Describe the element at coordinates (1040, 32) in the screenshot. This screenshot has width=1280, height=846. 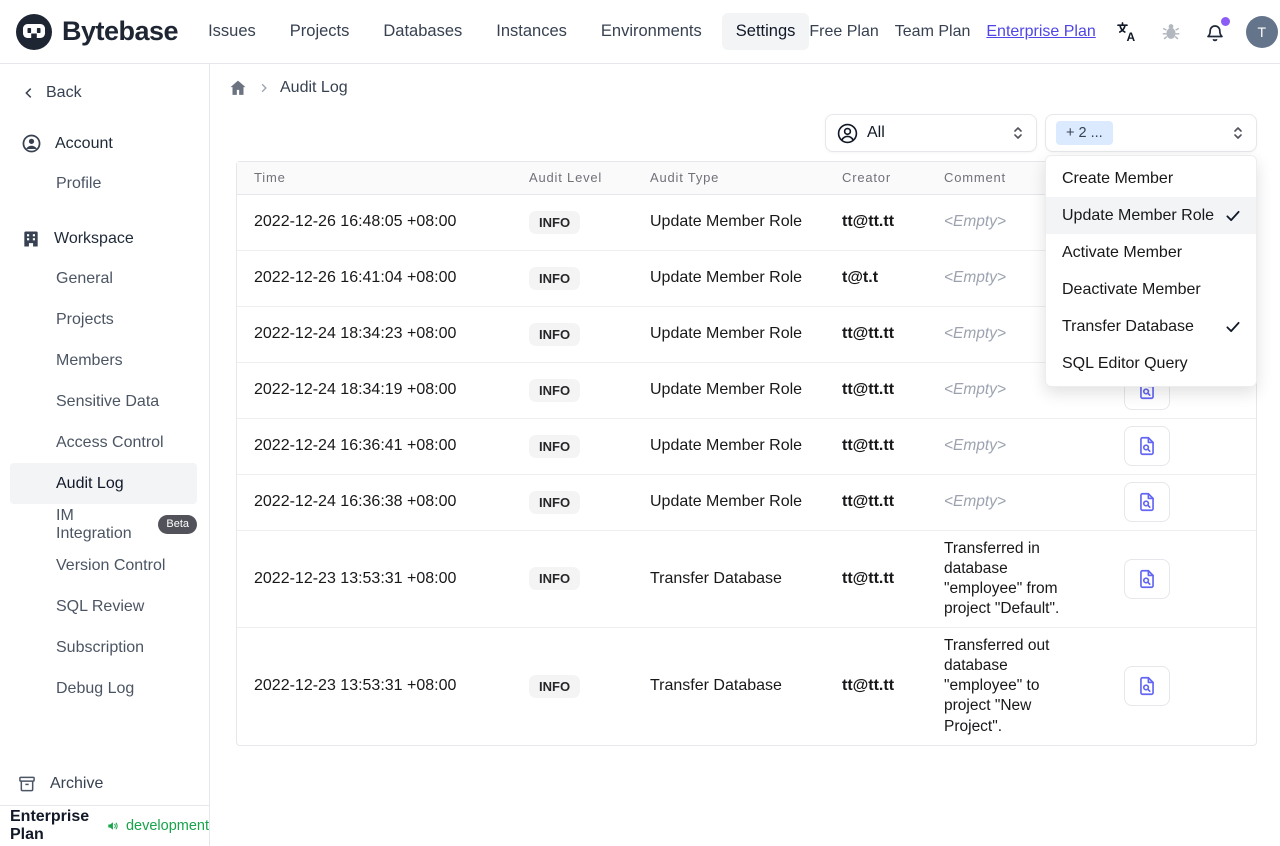
I see `plan-link: Enterprise Plan` at that location.